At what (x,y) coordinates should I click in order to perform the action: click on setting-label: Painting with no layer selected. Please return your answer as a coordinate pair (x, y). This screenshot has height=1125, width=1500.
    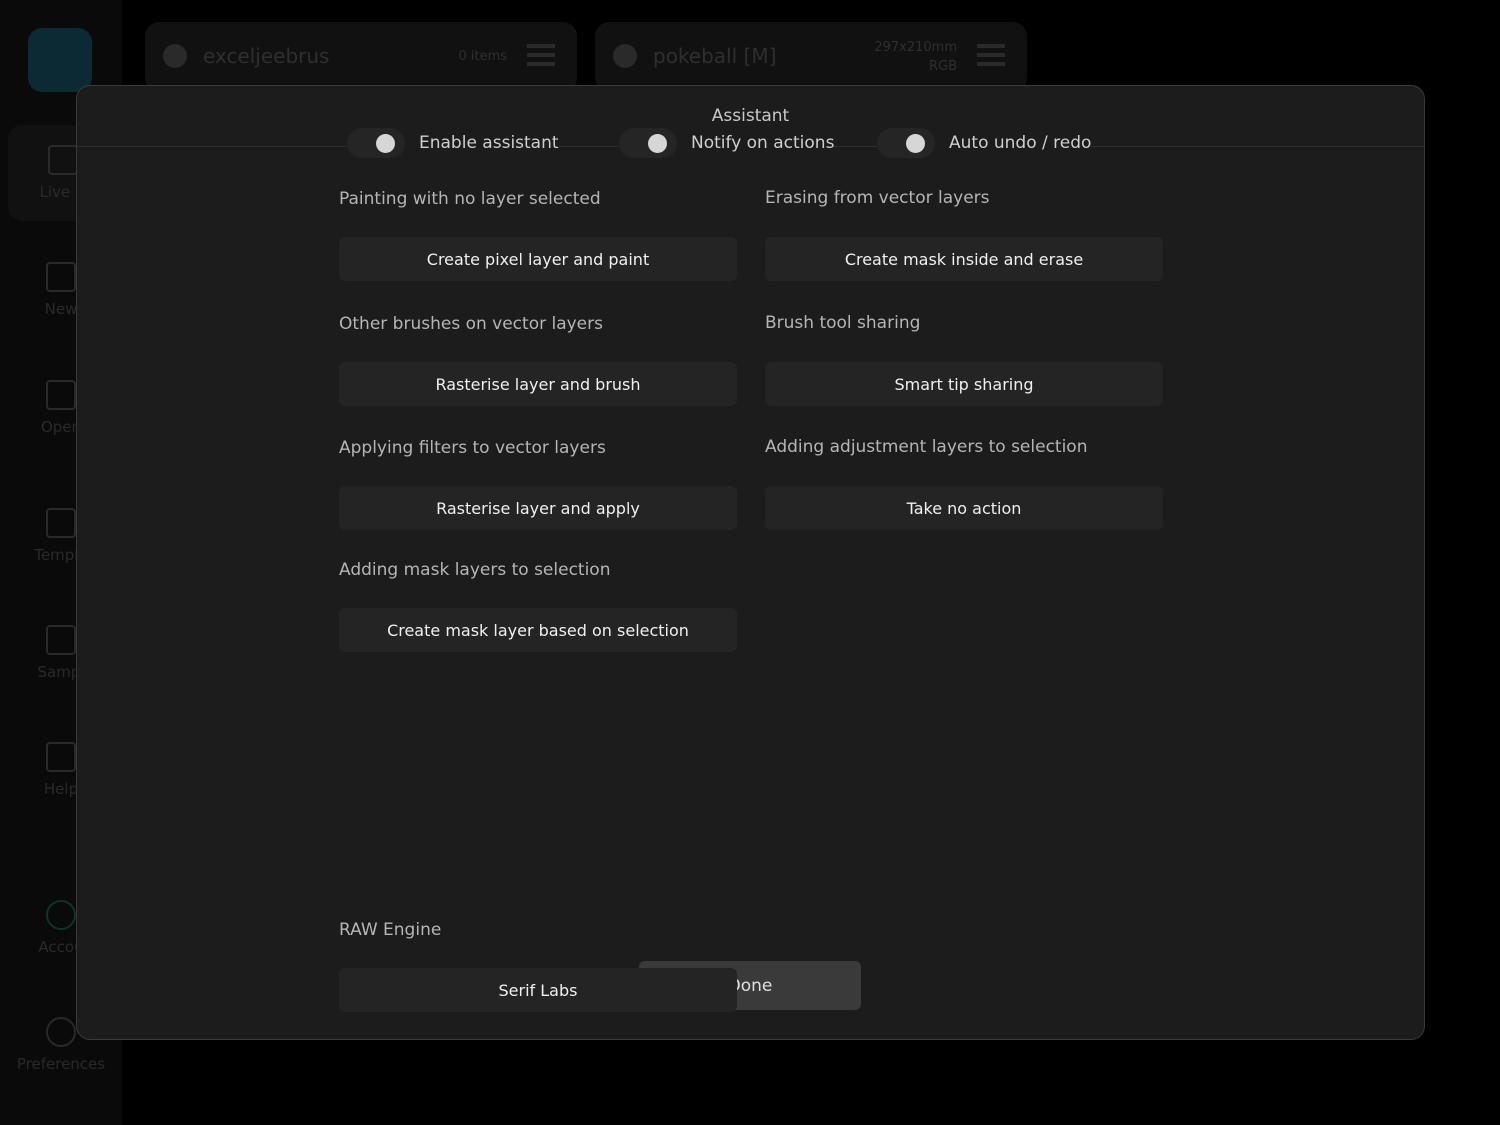
    Looking at the image, I should click on (470, 199).